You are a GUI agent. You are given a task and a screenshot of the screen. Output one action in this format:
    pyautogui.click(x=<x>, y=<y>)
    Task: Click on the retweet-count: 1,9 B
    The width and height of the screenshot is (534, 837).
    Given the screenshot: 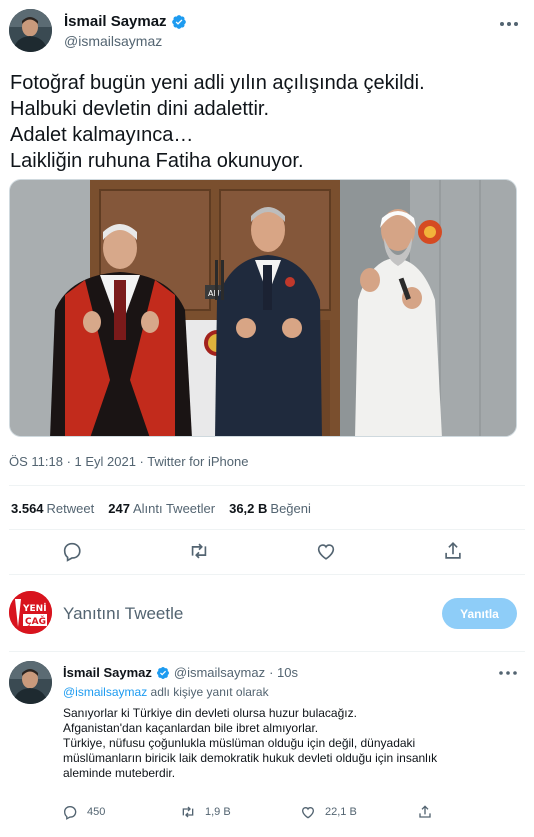 What is the action you would take?
    pyautogui.click(x=218, y=812)
    